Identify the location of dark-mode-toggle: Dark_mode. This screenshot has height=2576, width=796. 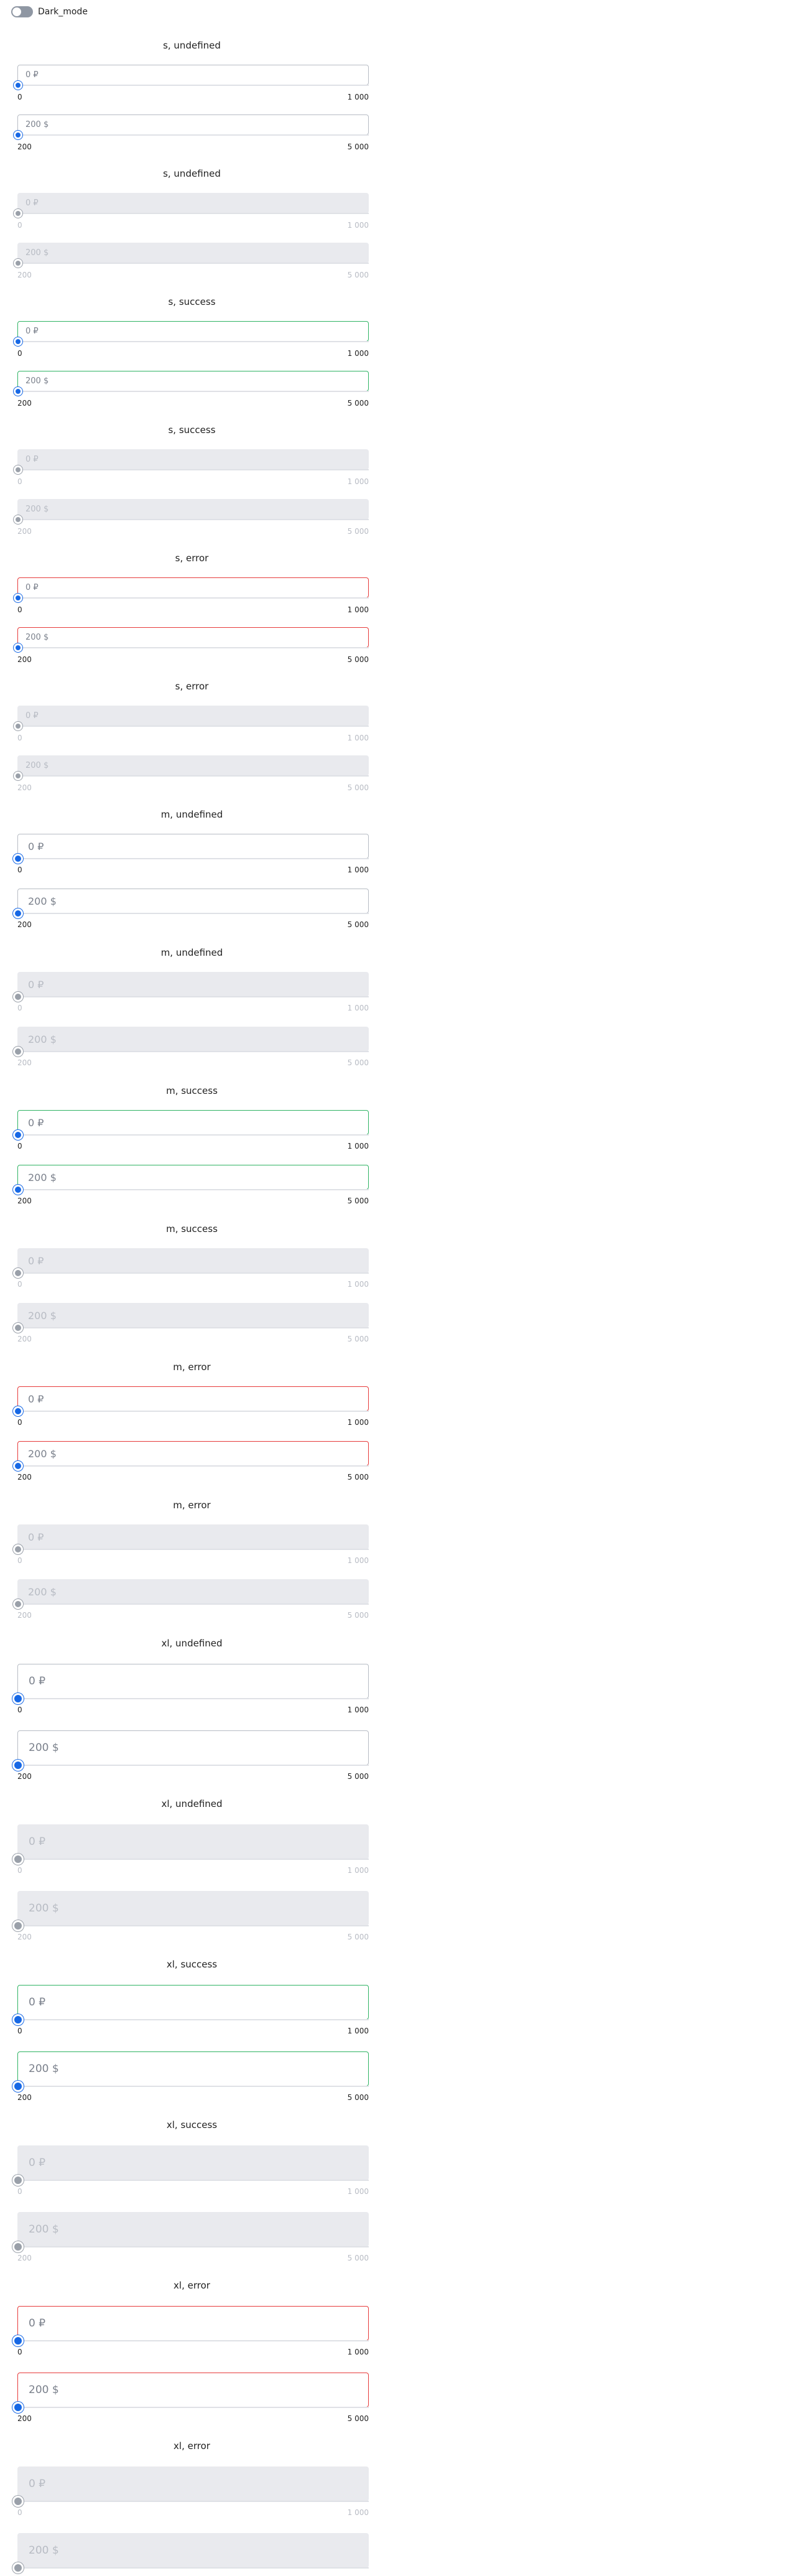
(49, 12).